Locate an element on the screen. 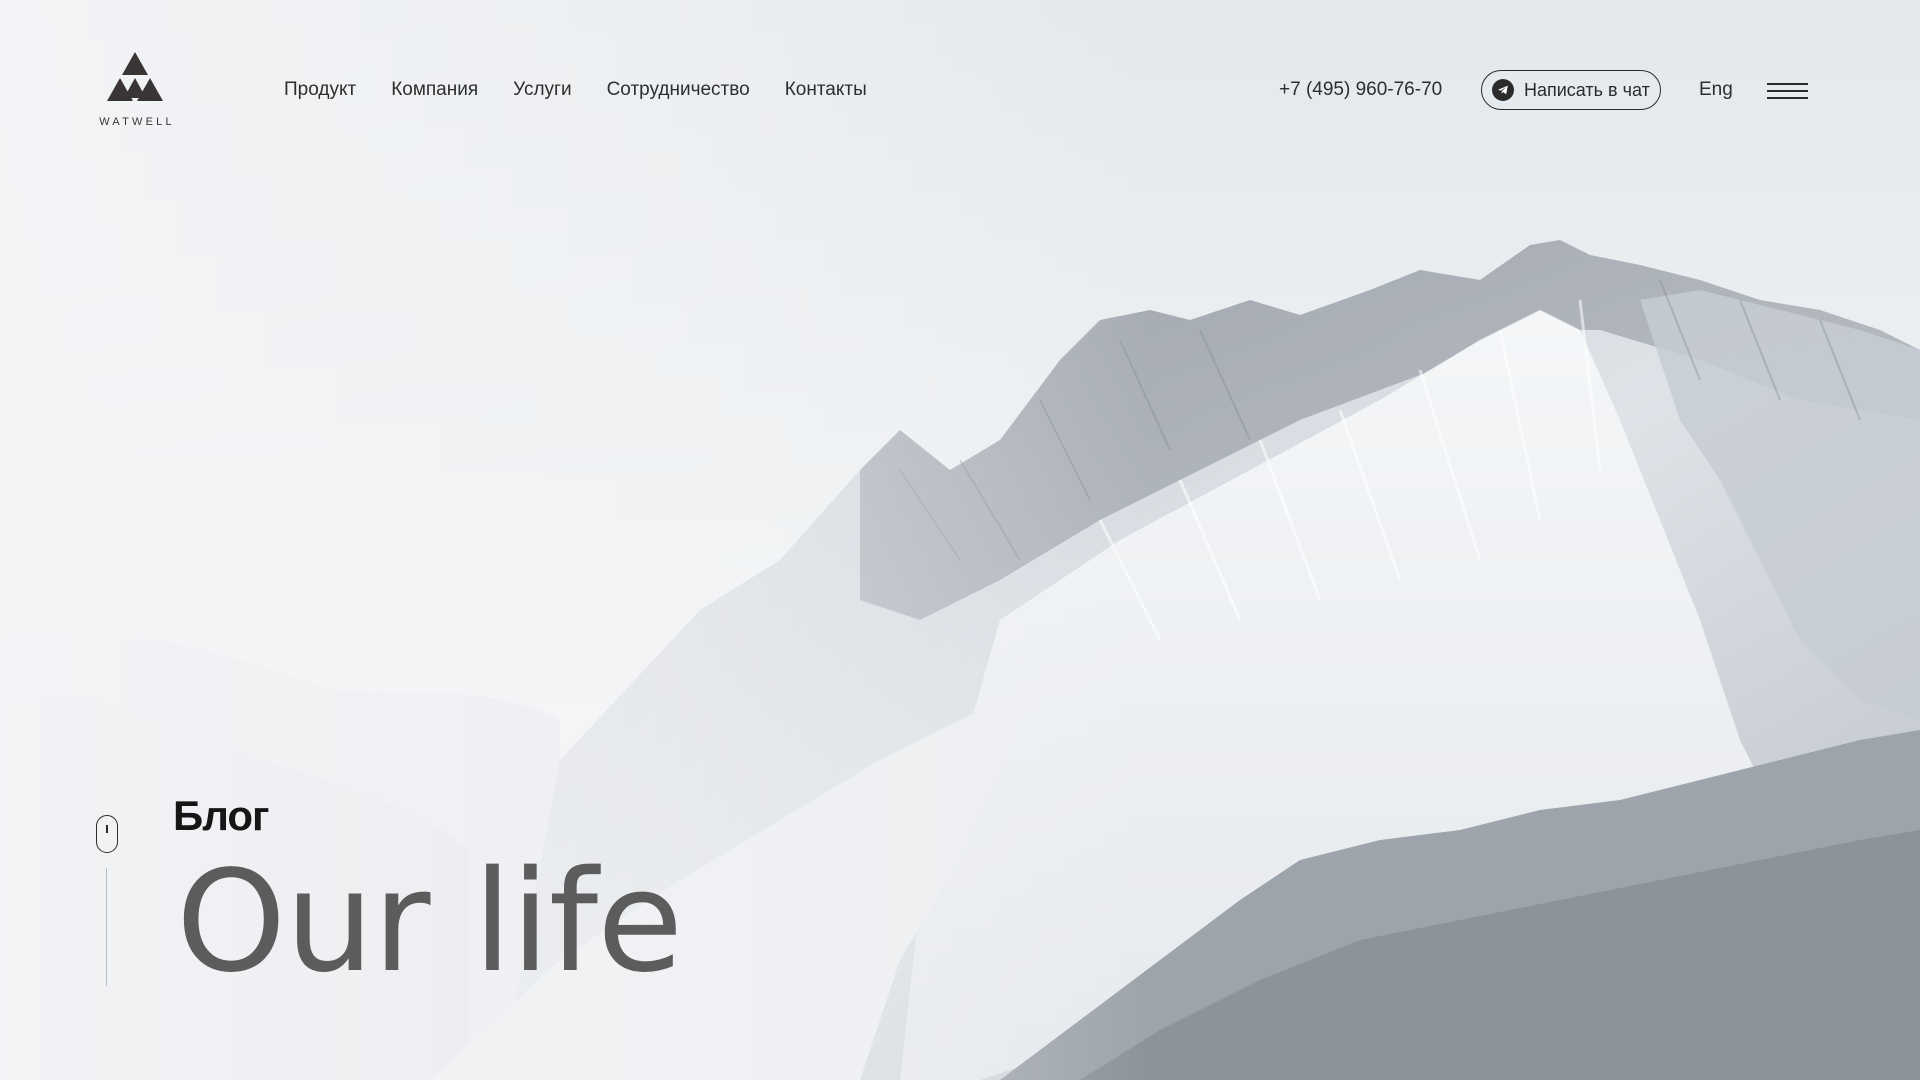  chat-button-label: Написать в чат is located at coordinates (1587, 89).